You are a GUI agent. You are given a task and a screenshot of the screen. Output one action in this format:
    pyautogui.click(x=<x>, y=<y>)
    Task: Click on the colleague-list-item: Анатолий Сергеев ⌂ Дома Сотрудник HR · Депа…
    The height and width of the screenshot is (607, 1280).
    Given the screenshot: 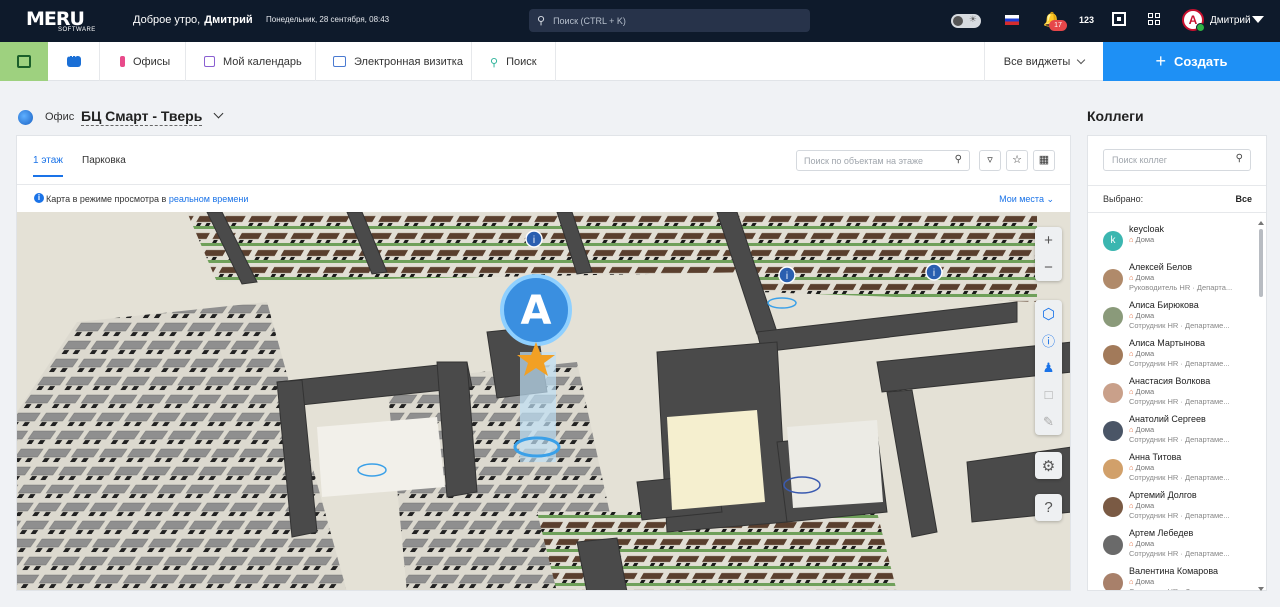 What is the action you would take?
    pyautogui.click(x=1173, y=431)
    